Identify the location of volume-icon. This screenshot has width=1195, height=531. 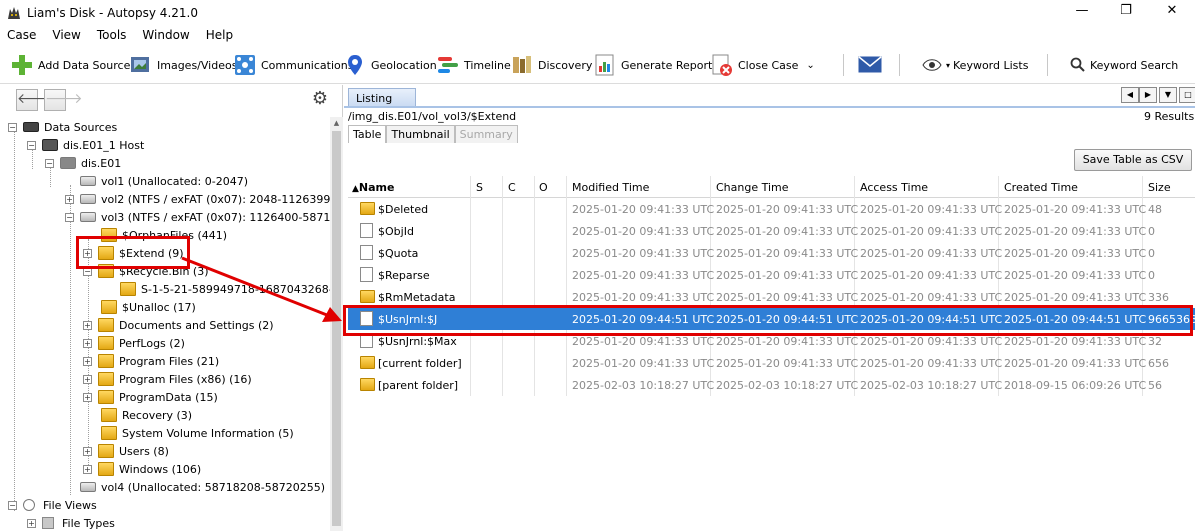
(88, 217).